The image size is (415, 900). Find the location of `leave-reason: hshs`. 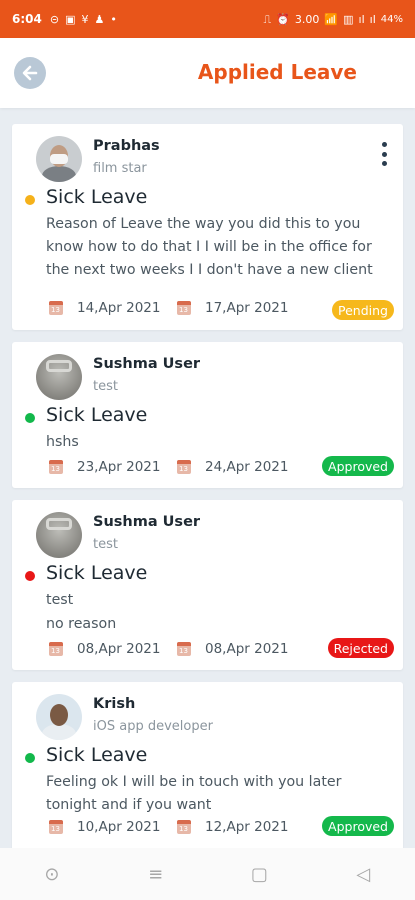

leave-reason: hshs is located at coordinates (62, 442).